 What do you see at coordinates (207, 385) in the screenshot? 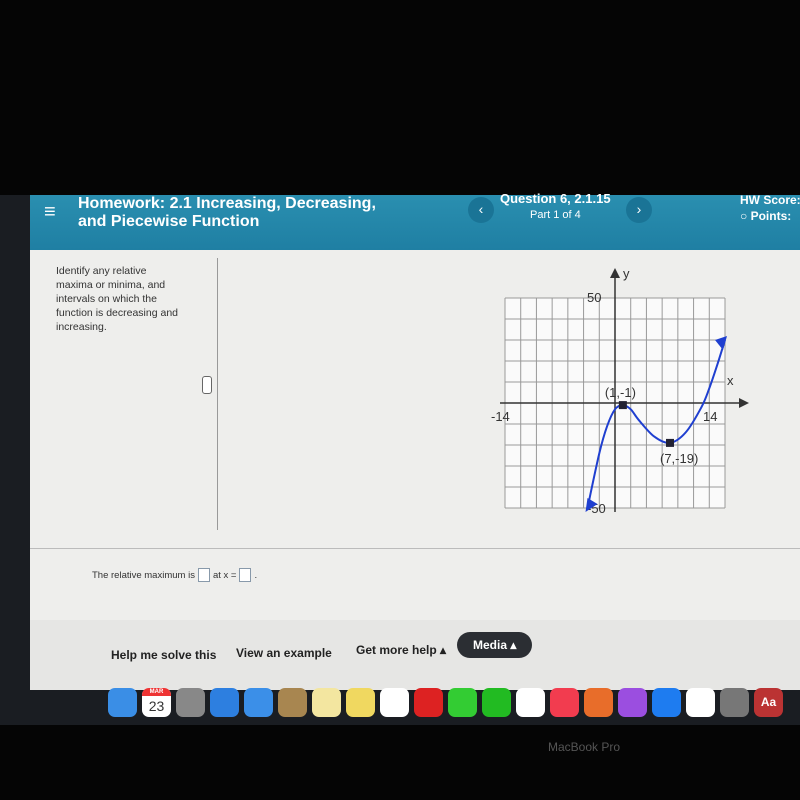
I see `pane-resize-handle` at bounding box center [207, 385].